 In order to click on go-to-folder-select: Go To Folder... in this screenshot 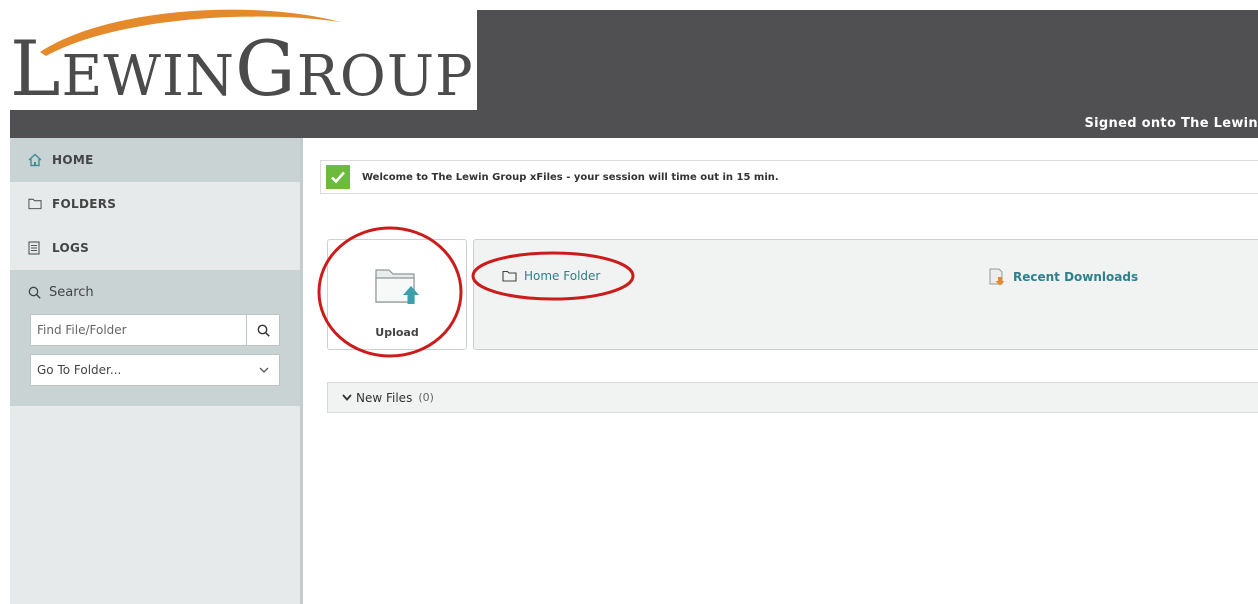, I will do `click(155, 370)`.